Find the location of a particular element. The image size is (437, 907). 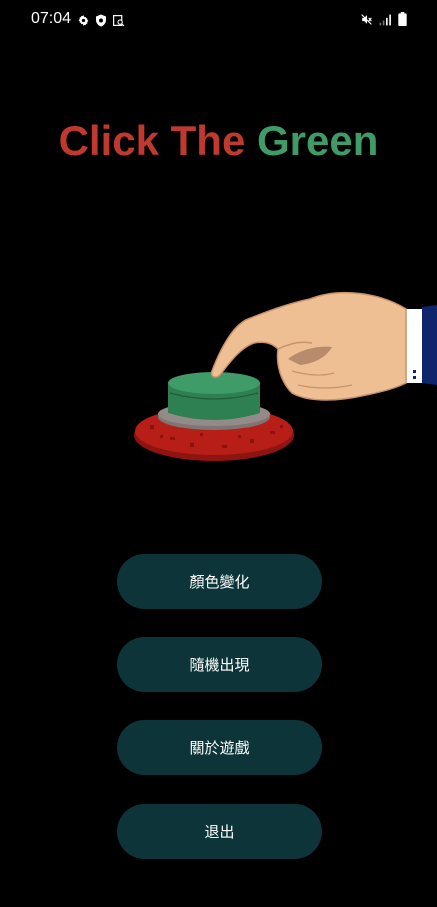

battery-icon is located at coordinates (402, 20).